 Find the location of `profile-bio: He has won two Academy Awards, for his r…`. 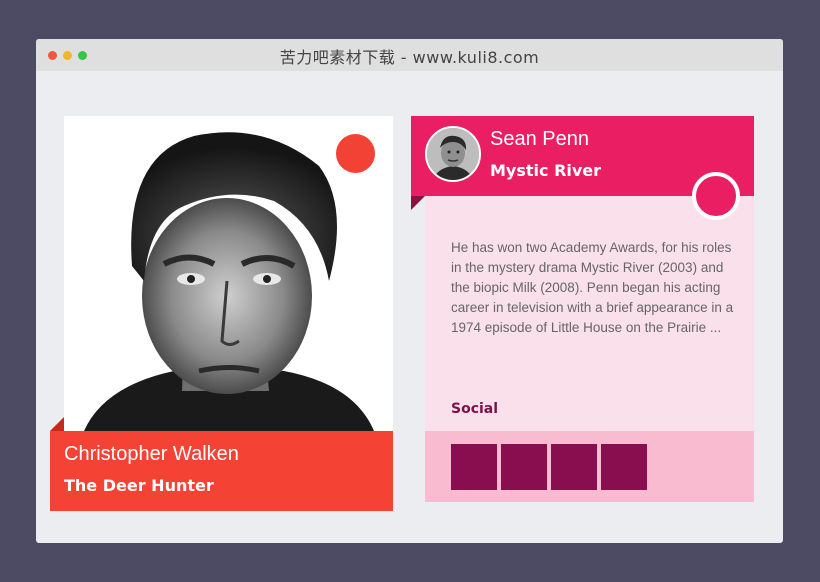

profile-bio: He has won two Academy Awards, for his r… is located at coordinates (592, 287).